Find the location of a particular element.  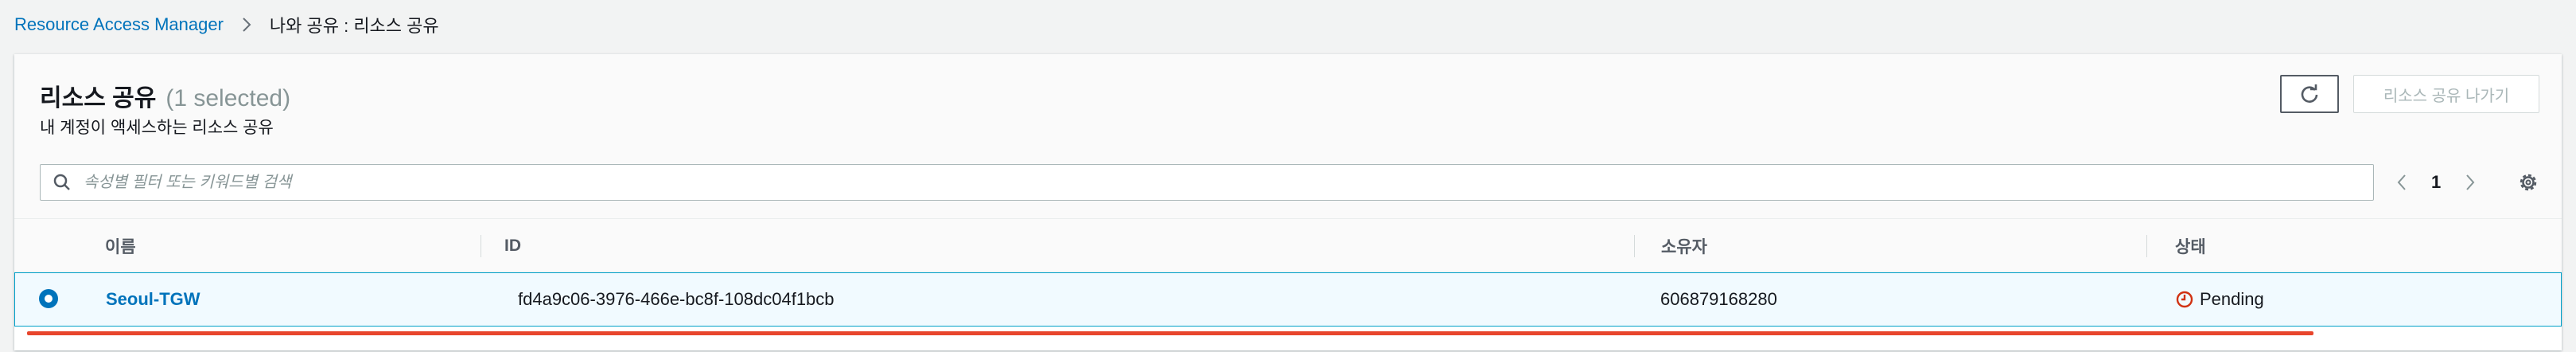

gear-icon is located at coordinates (2528, 182).